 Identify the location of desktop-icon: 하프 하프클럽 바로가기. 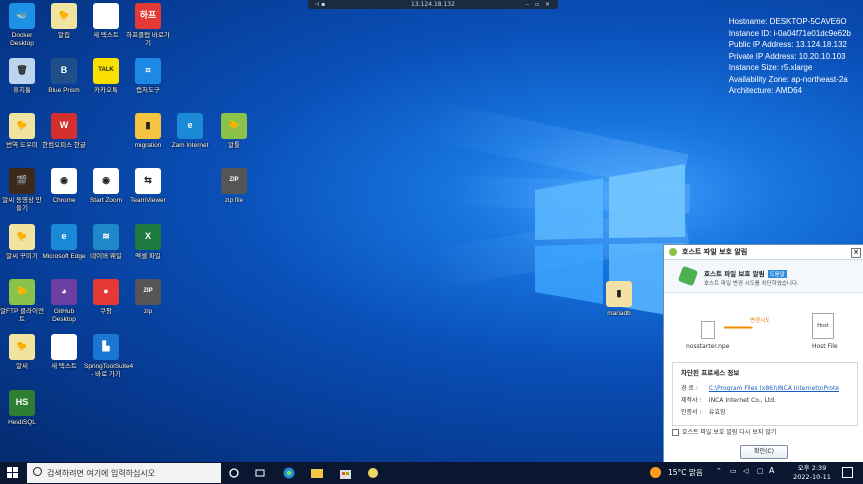
(148, 25).